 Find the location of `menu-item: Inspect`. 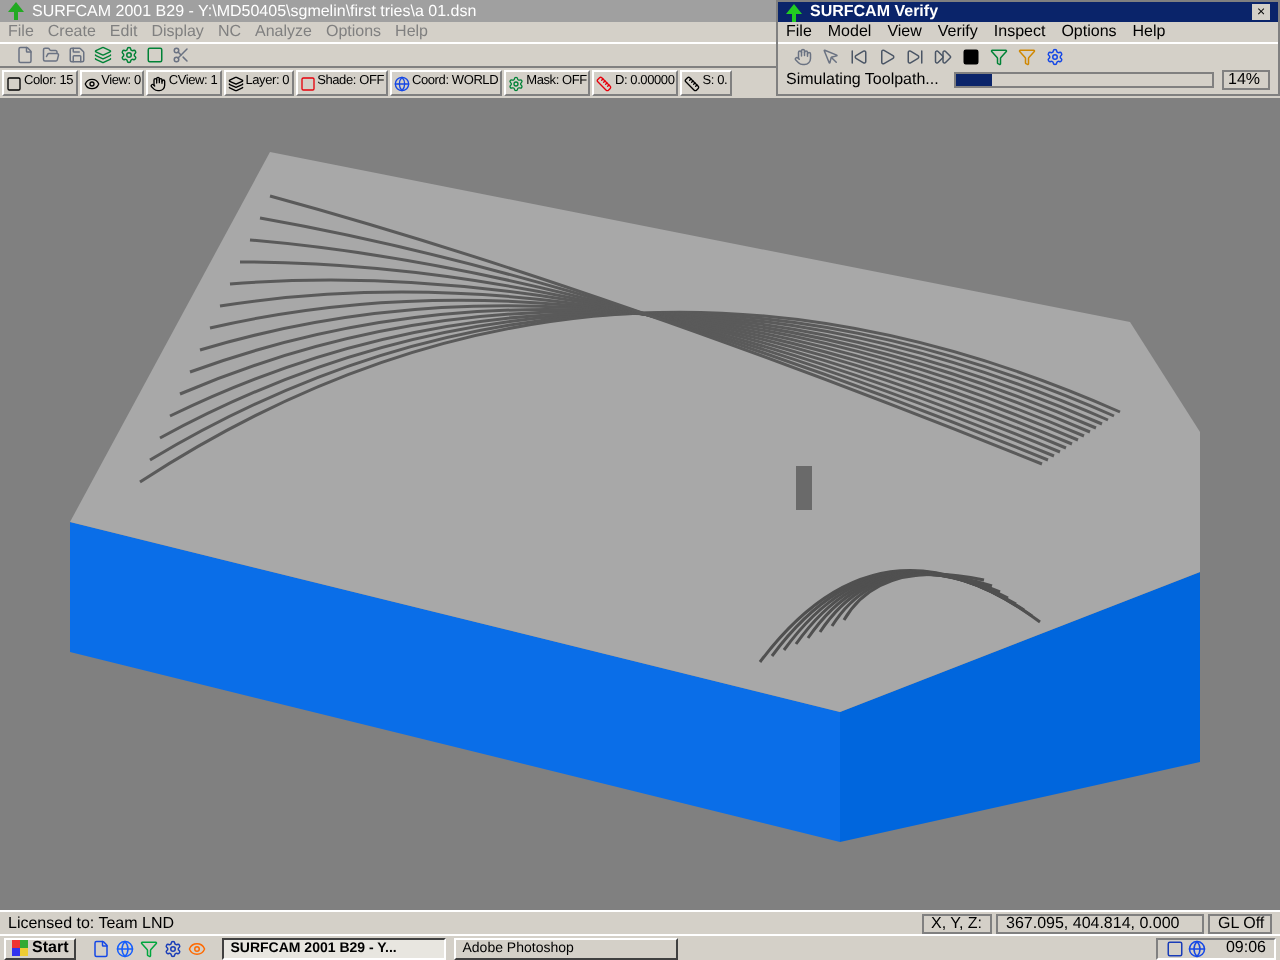

menu-item: Inspect is located at coordinates (1019, 32).